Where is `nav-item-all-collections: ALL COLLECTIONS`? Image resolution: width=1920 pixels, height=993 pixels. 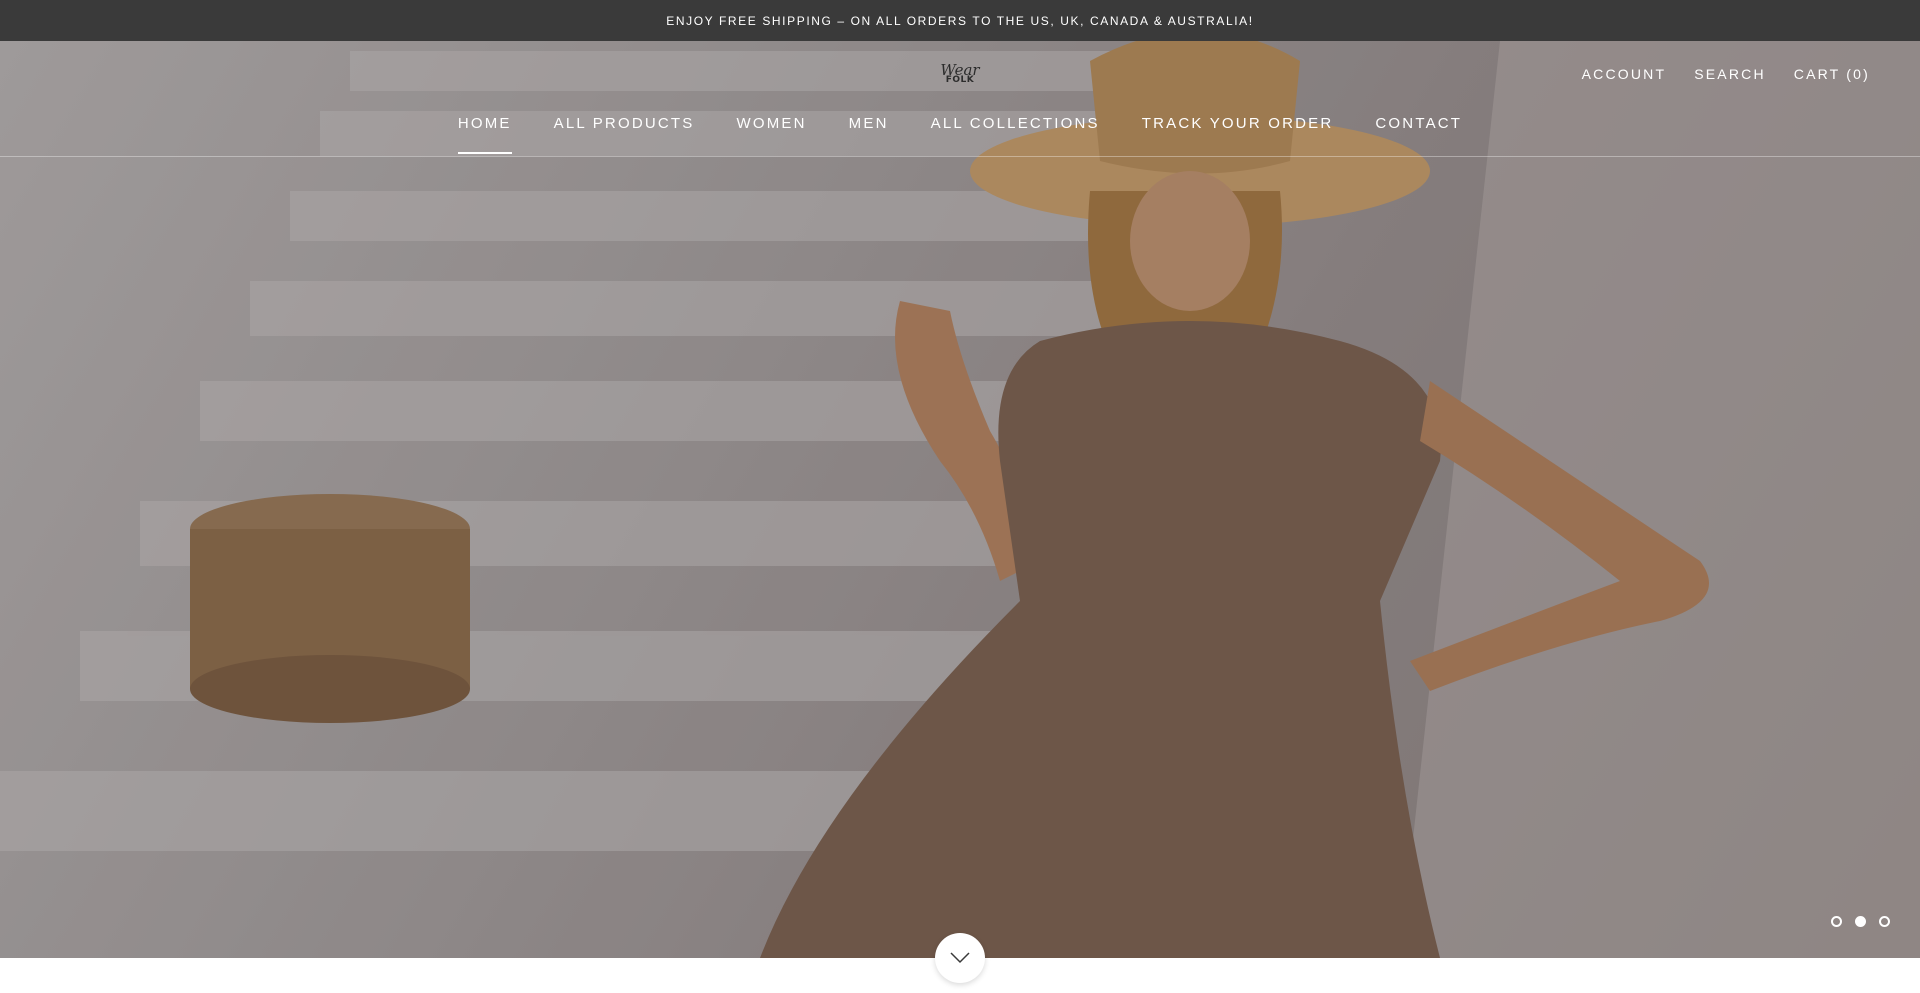
nav-item-all-collections: ALL COLLECTIONS is located at coordinates (1015, 134).